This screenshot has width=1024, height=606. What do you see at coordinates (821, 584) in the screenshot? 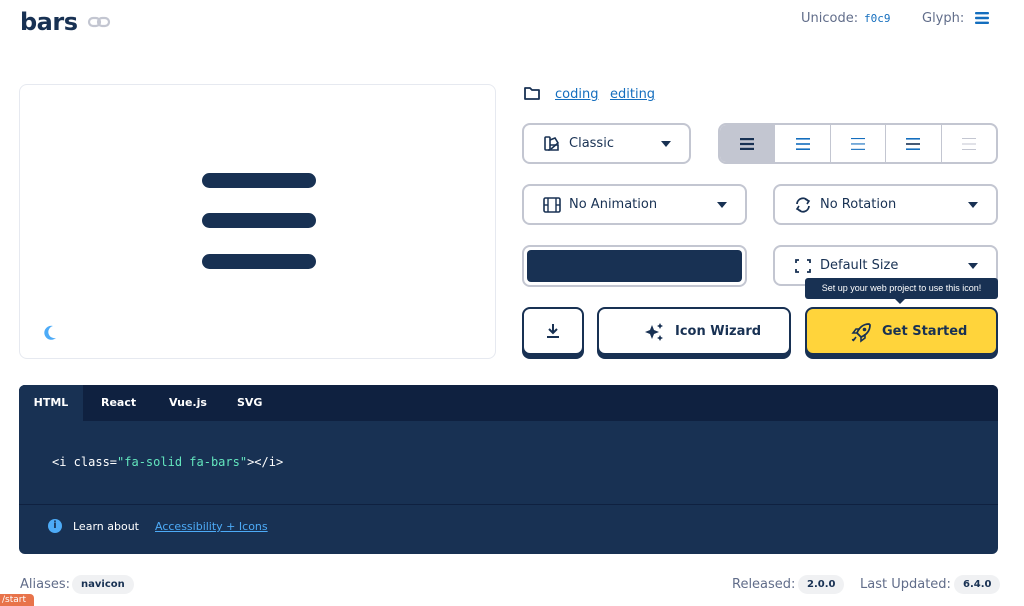
I see `released-version-badge: 2.0.0` at bounding box center [821, 584].